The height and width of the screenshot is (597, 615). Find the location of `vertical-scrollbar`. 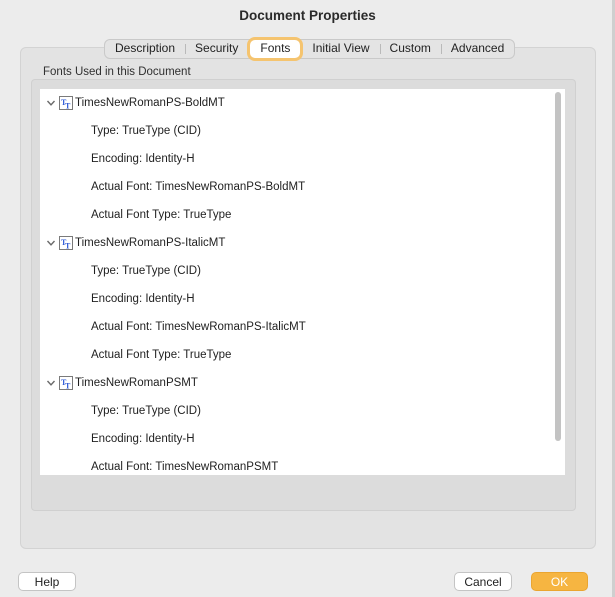

vertical-scrollbar is located at coordinates (558, 282).